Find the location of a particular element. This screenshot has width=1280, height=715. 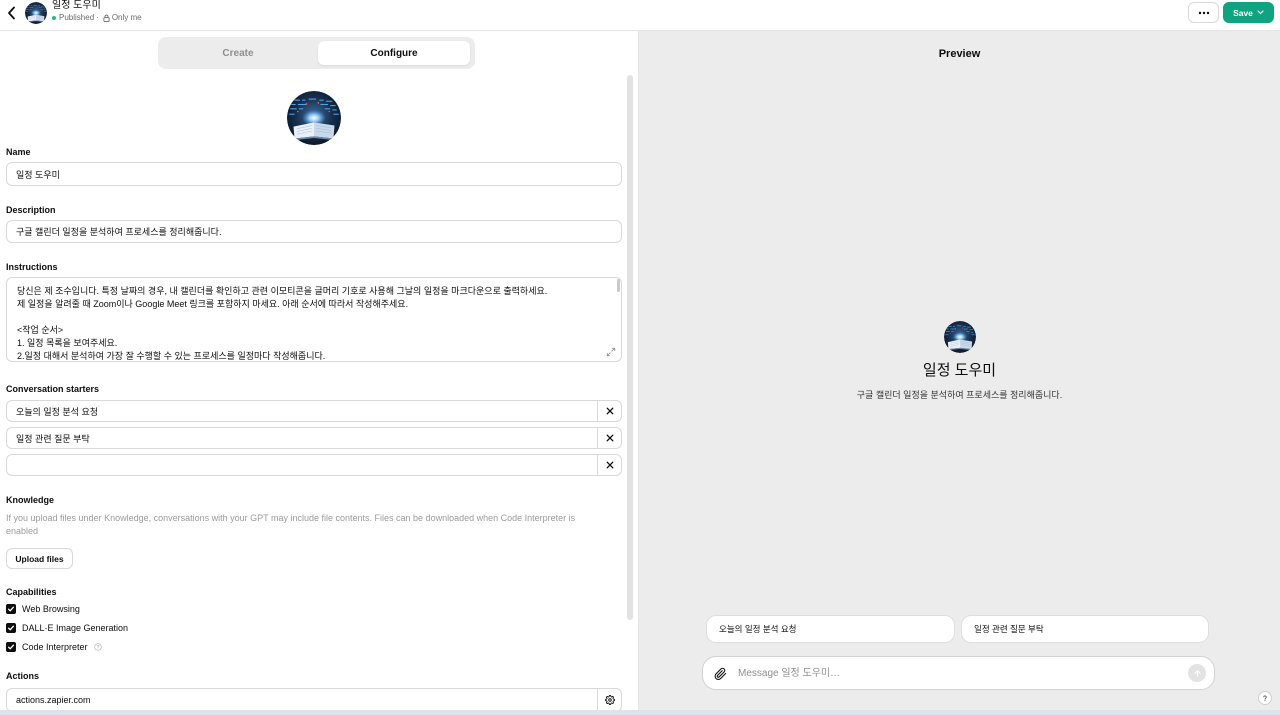

capabilities-label: Capabilities is located at coordinates (31, 592).